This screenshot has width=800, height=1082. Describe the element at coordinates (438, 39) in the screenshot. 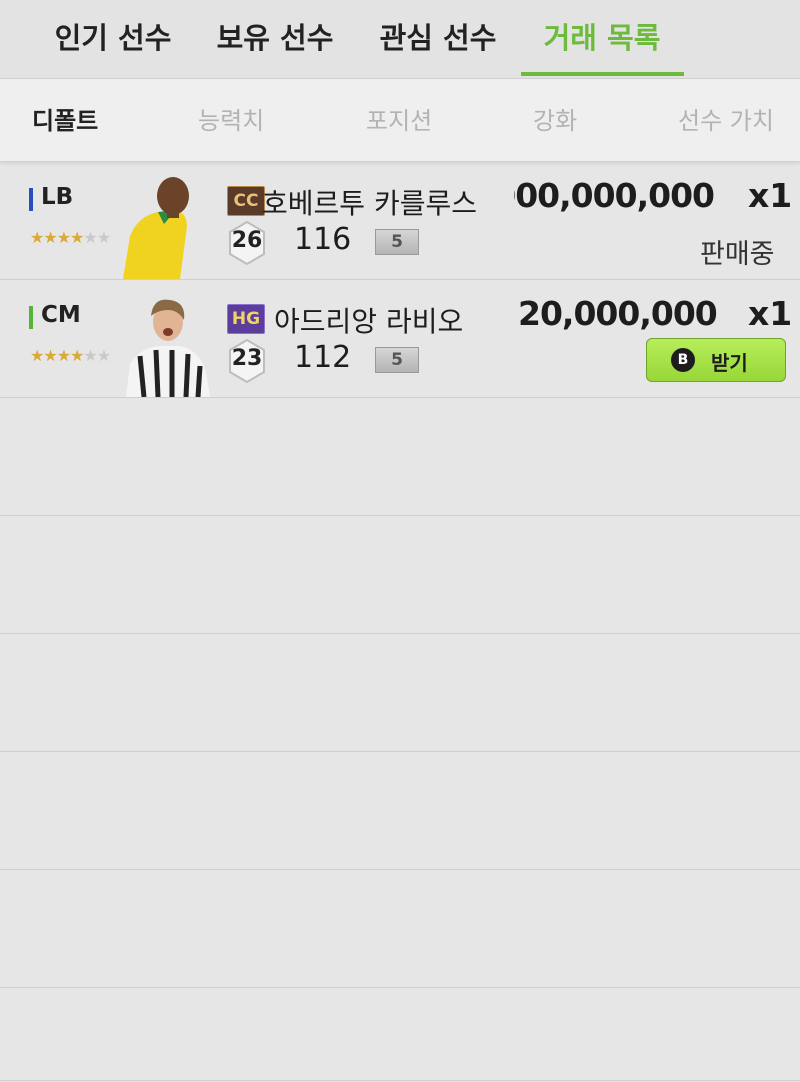

I see `tab-watchlist-players: 관심 선수` at that location.